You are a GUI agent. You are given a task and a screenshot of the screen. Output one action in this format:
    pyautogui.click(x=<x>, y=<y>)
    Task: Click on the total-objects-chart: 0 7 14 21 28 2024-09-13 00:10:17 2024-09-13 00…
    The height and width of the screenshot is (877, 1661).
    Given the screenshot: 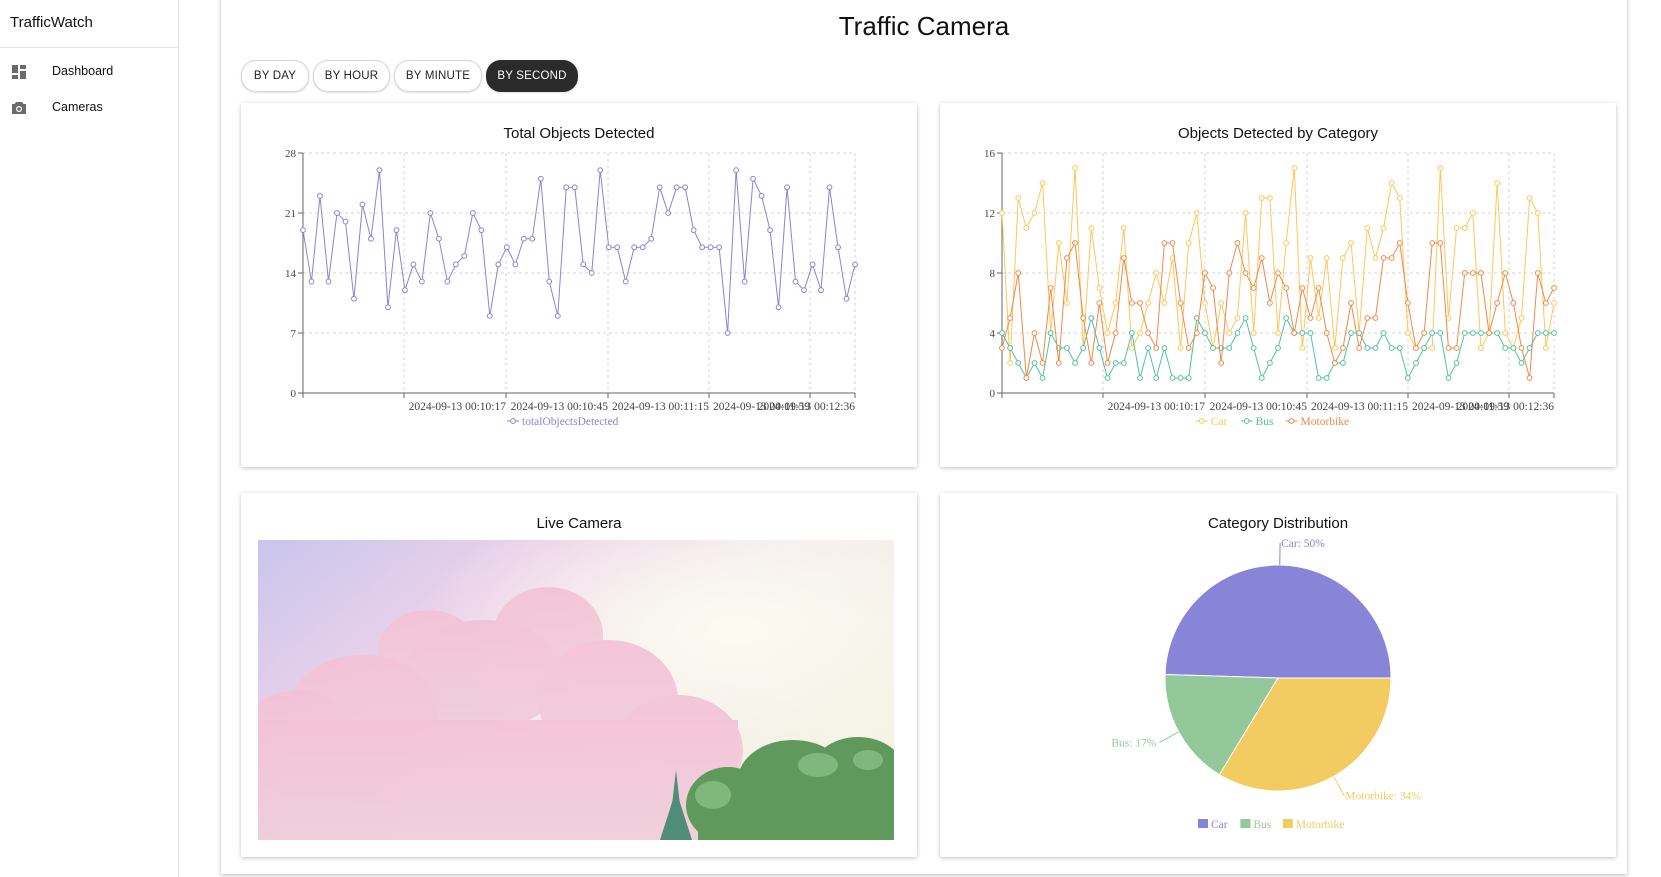 What is the action you would take?
    pyautogui.click(x=571, y=288)
    